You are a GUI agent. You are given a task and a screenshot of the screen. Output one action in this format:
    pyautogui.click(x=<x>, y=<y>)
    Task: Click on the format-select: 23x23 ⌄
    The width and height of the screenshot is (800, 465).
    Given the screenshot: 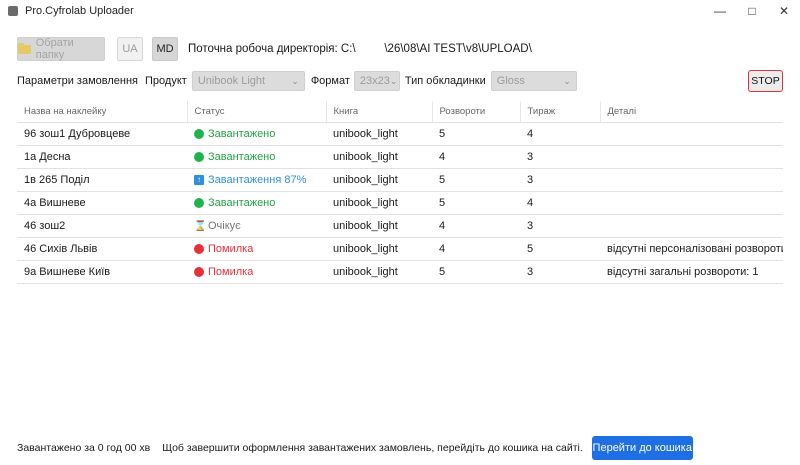 What is the action you would take?
    pyautogui.click(x=376, y=81)
    